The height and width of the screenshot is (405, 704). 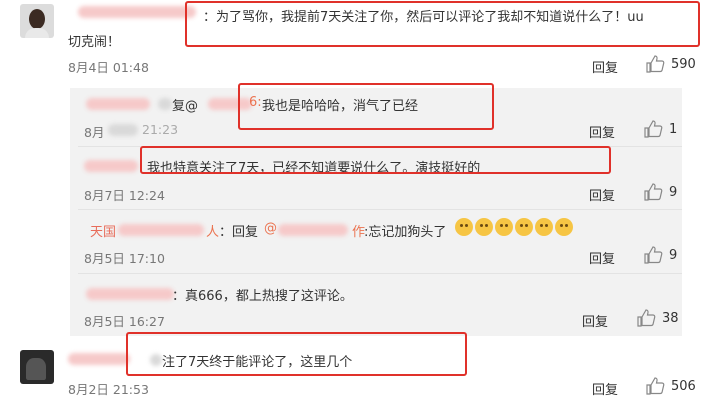 What do you see at coordinates (108, 389) in the screenshot?
I see `comment-time: 8月2日 21:53` at bounding box center [108, 389].